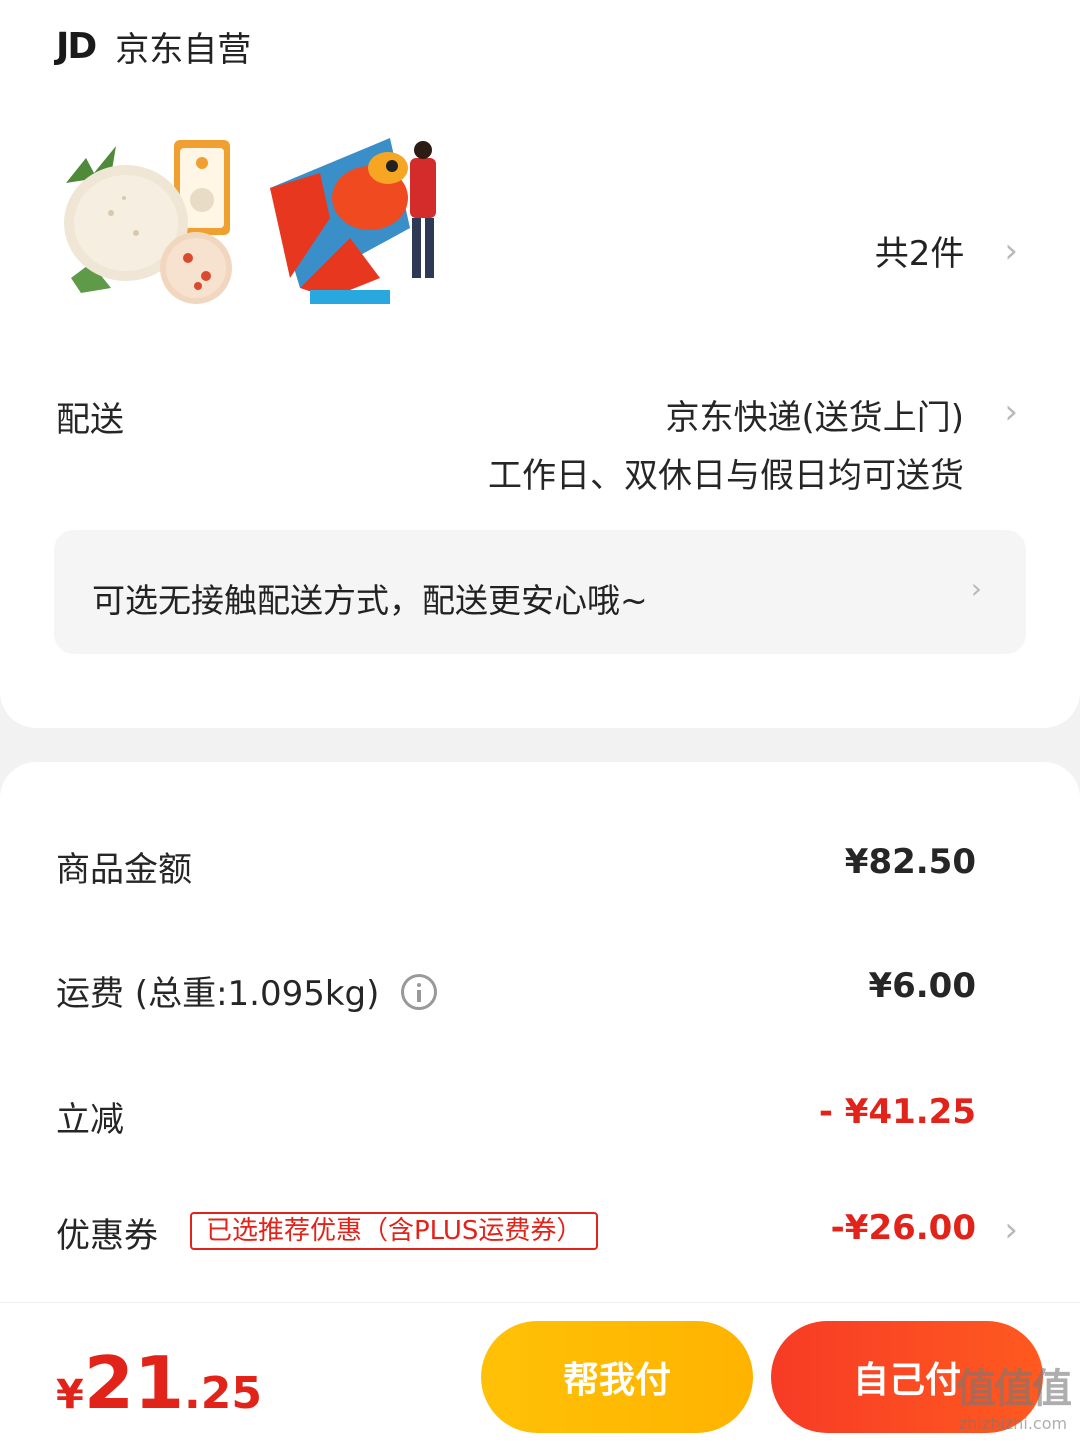  Describe the element at coordinates (1014, 1389) in the screenshot. I see `watermark-logo: 值值值` at that location.